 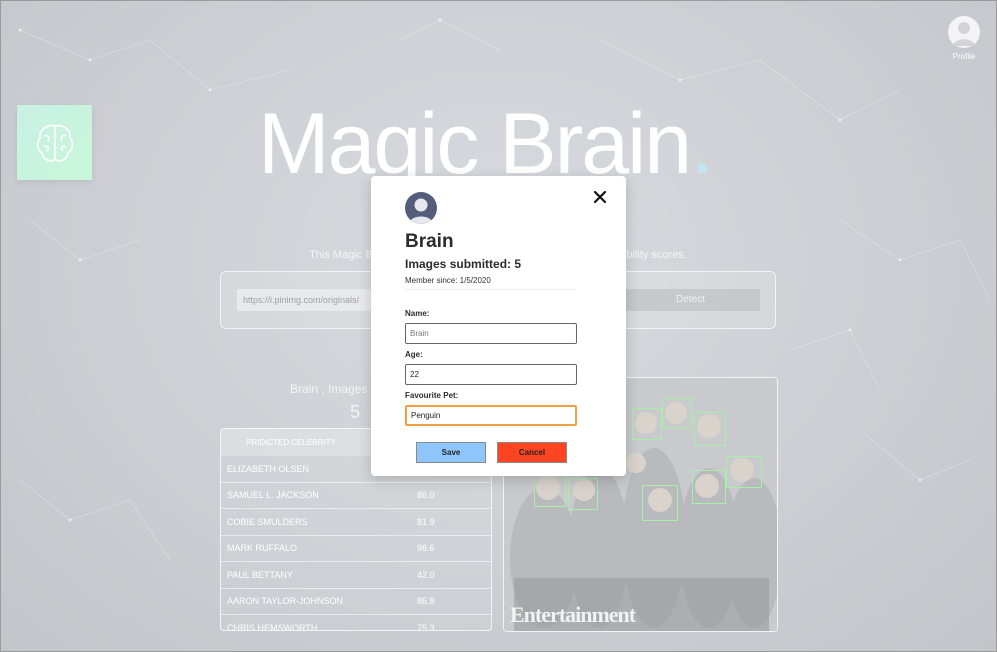 I want to click on table-row: MARK RUFFALO 96.6, so click(x=356, y=549).